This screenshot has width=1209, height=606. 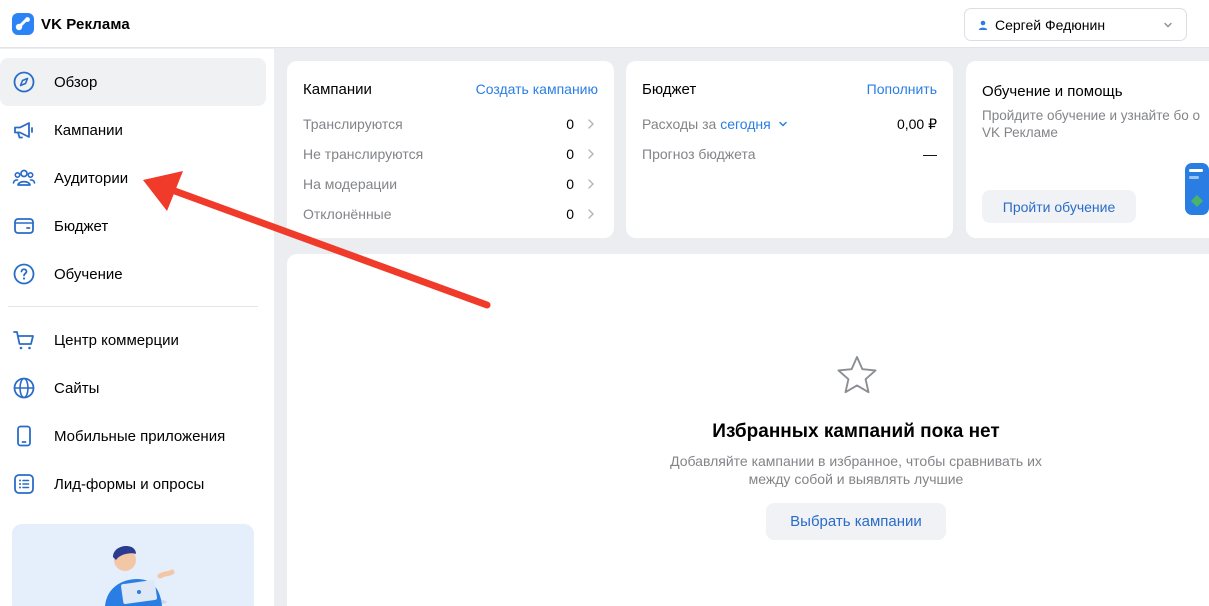 I want to click on sidebar-item-label: Обзор, so click(x=76, y=82).